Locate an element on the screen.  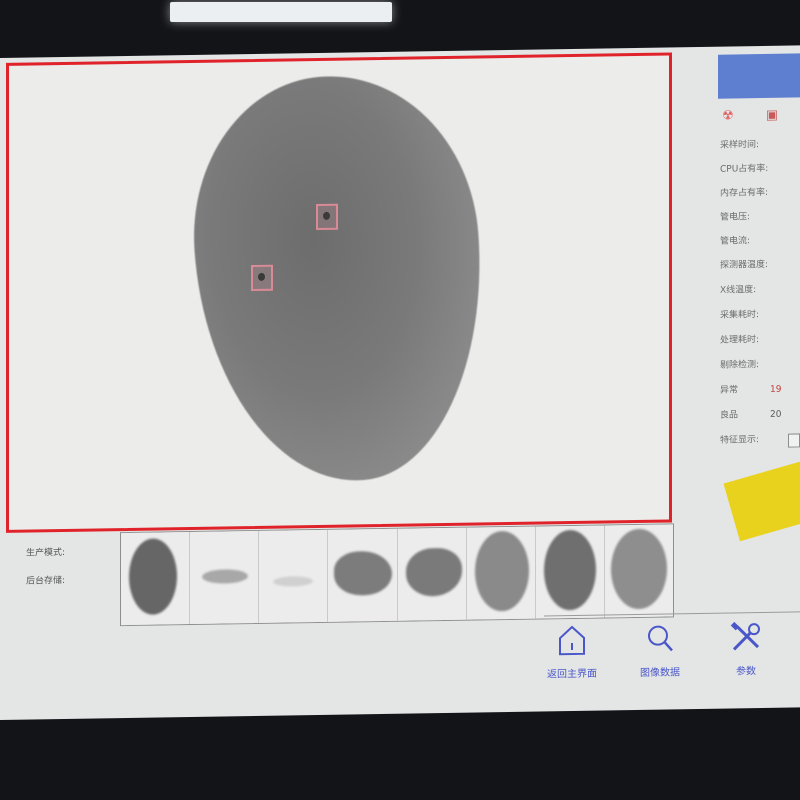
stat-label: 管电压: is located at coordinates (735, 217).